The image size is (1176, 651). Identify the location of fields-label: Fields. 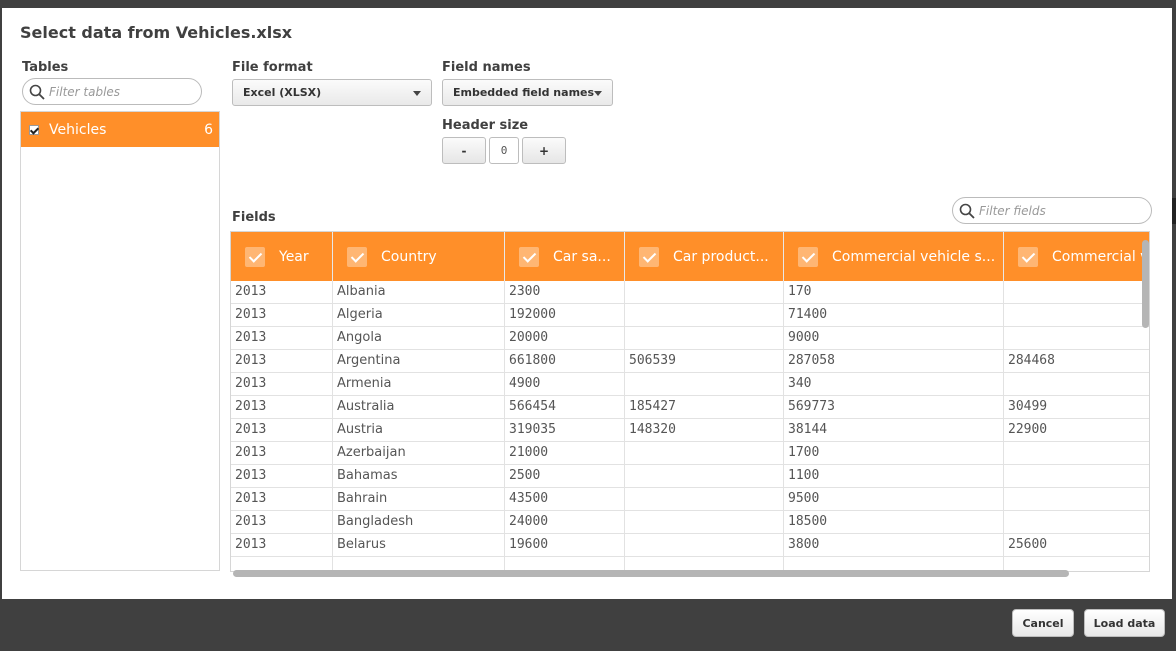
(254, 217).